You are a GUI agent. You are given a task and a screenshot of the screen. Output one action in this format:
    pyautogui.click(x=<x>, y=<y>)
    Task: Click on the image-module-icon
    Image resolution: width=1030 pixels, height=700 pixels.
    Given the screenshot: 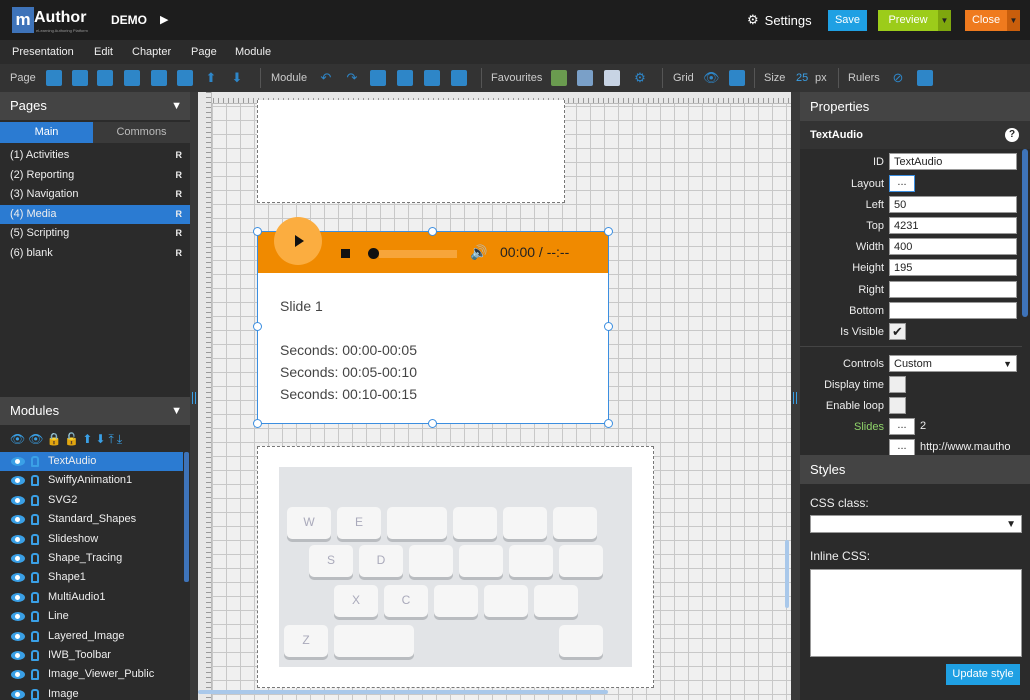 What is the action you would take?
    pyautogui.click(x=559, y=78)
    